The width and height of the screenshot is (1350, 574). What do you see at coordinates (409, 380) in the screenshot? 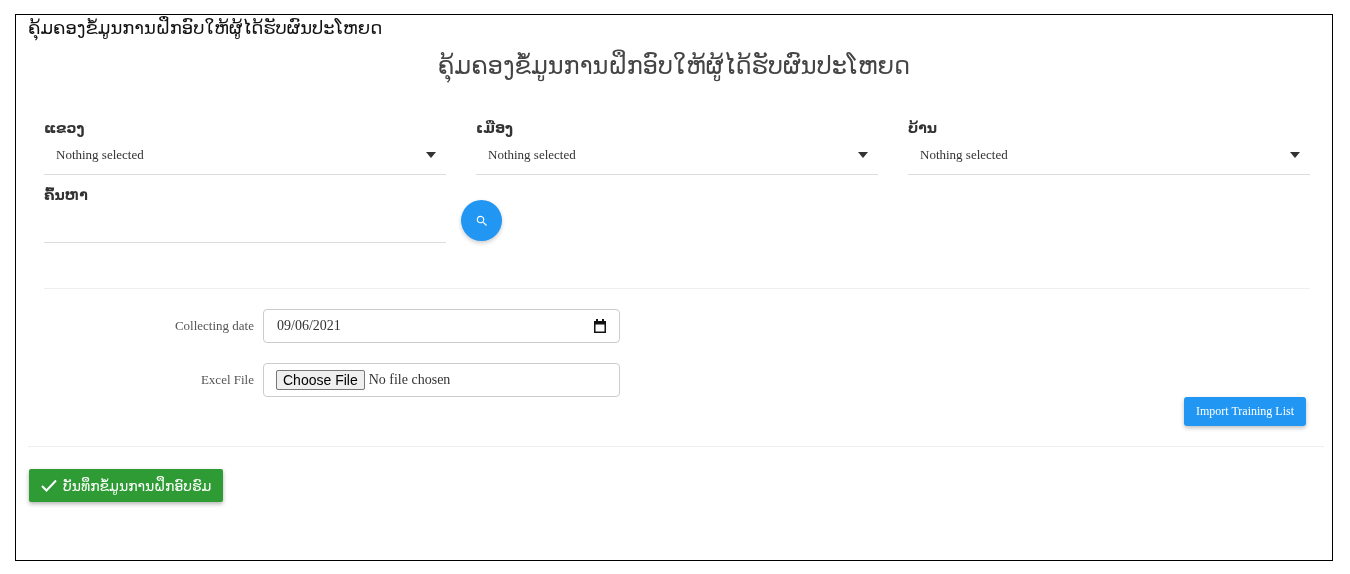
I see `file-status: No file chosen` at bounding box center [409, 380].